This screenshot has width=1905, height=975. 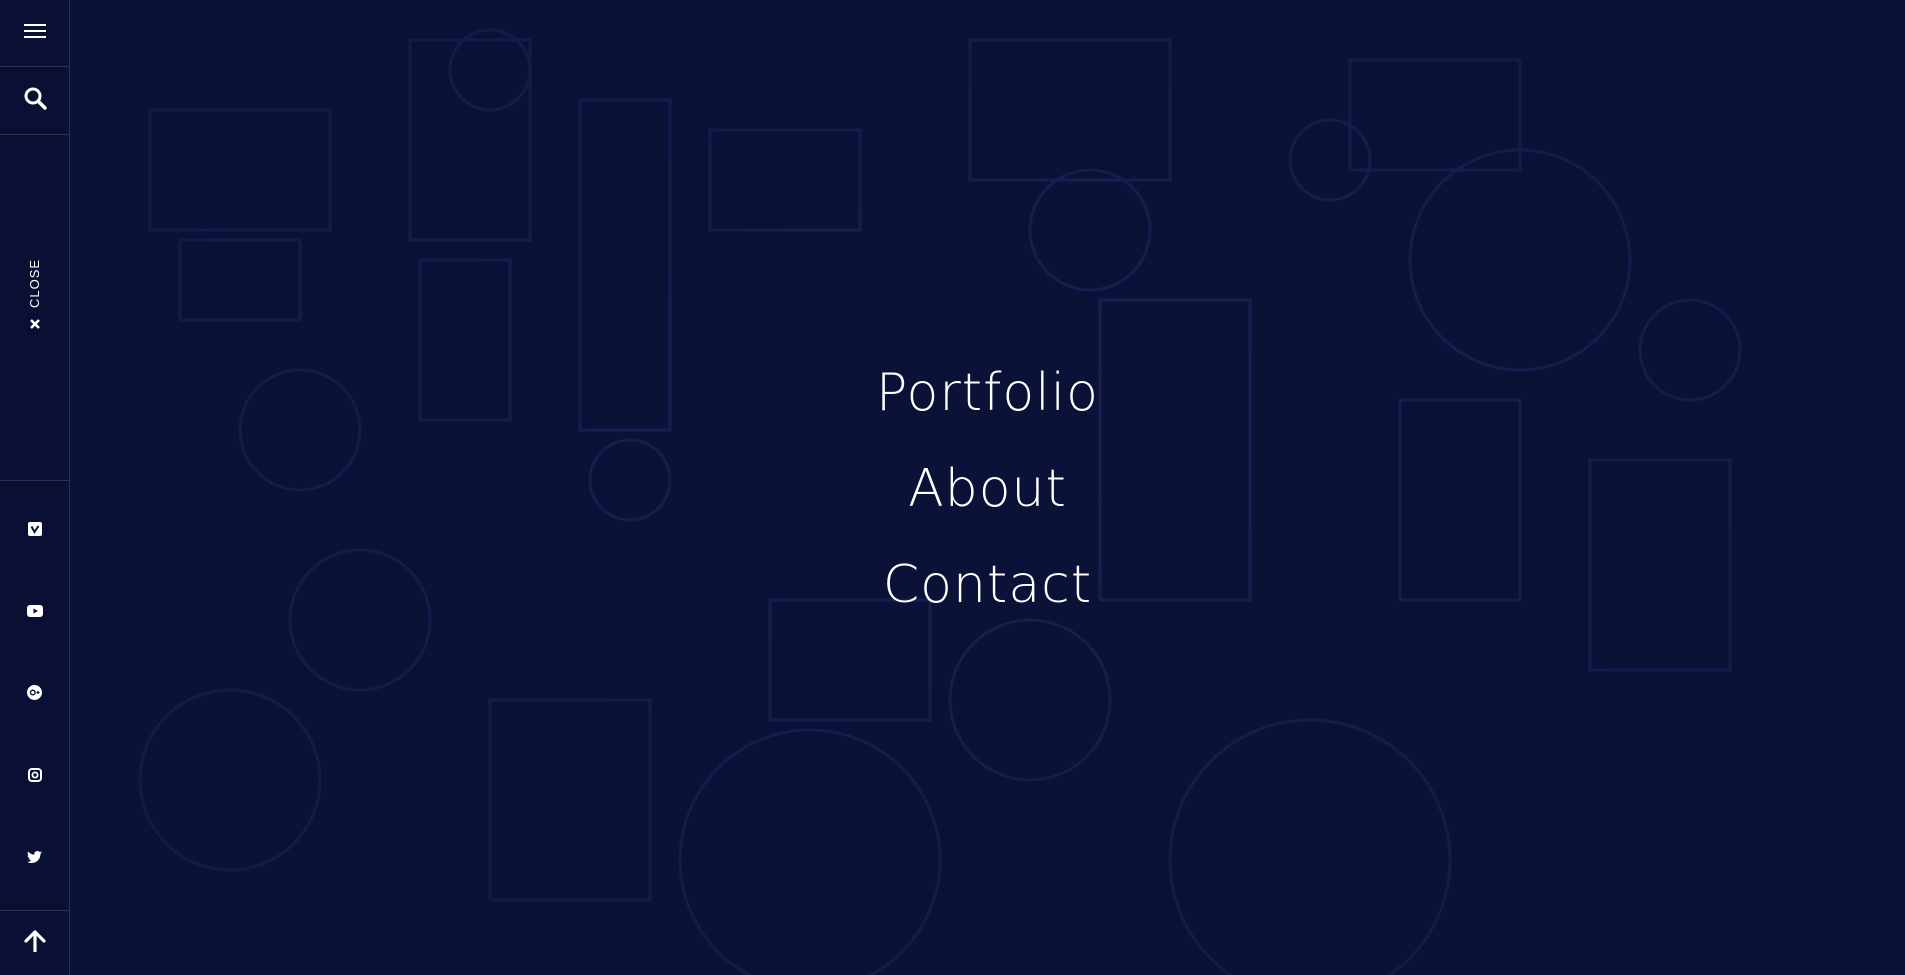 I want to click on google-plus-icon, so click(x=34, y=695).